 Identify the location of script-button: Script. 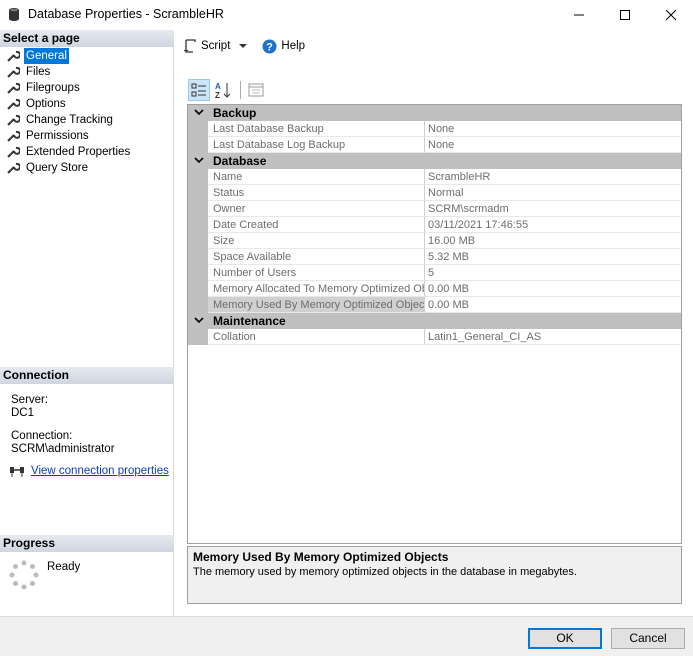
(216, 46).